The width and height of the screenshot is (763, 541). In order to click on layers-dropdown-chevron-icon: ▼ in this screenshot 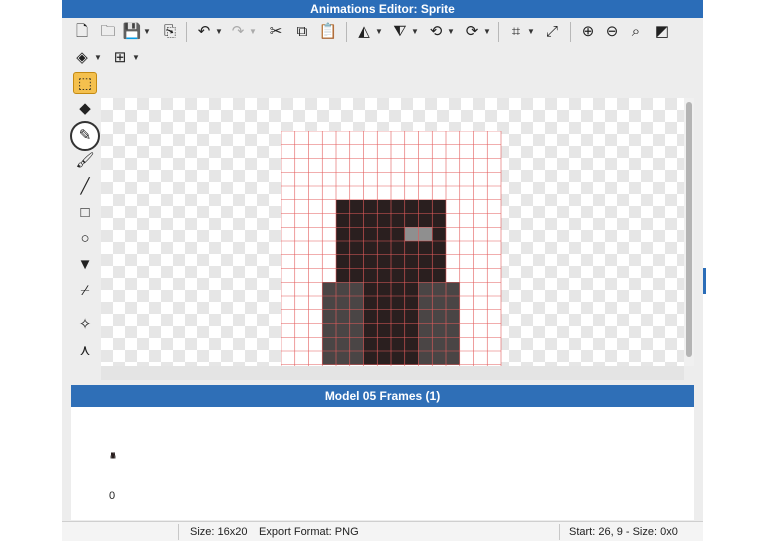, I will do `click(98, 58)`.